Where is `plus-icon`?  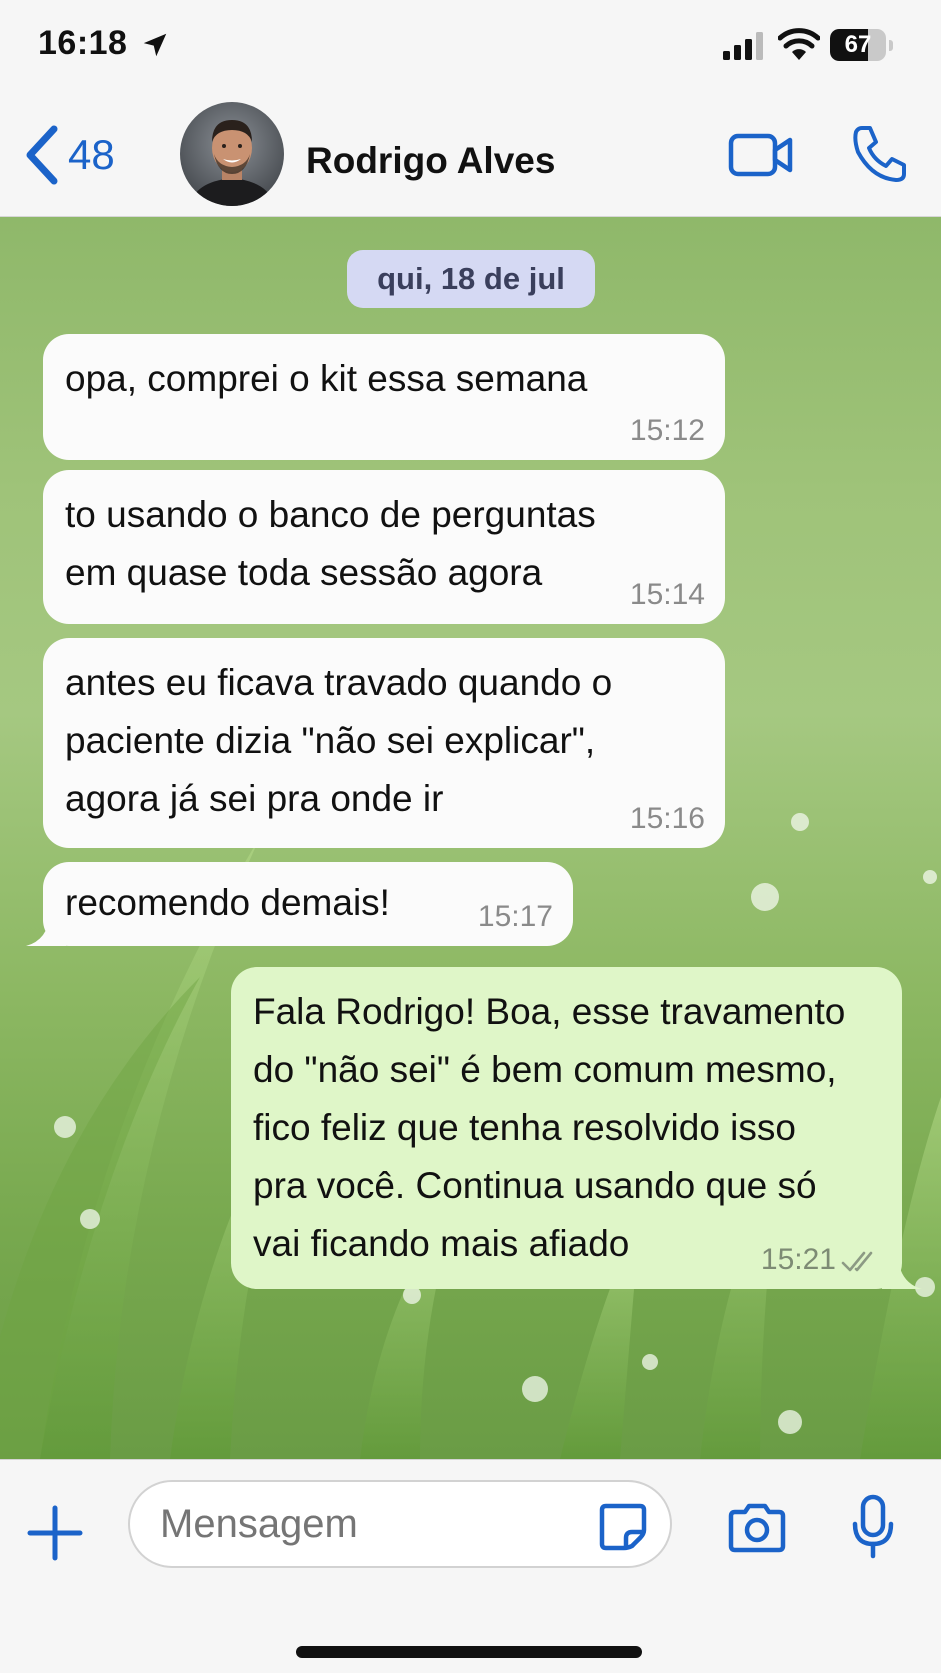
plus-icon is located at coordinates (55, 1533).